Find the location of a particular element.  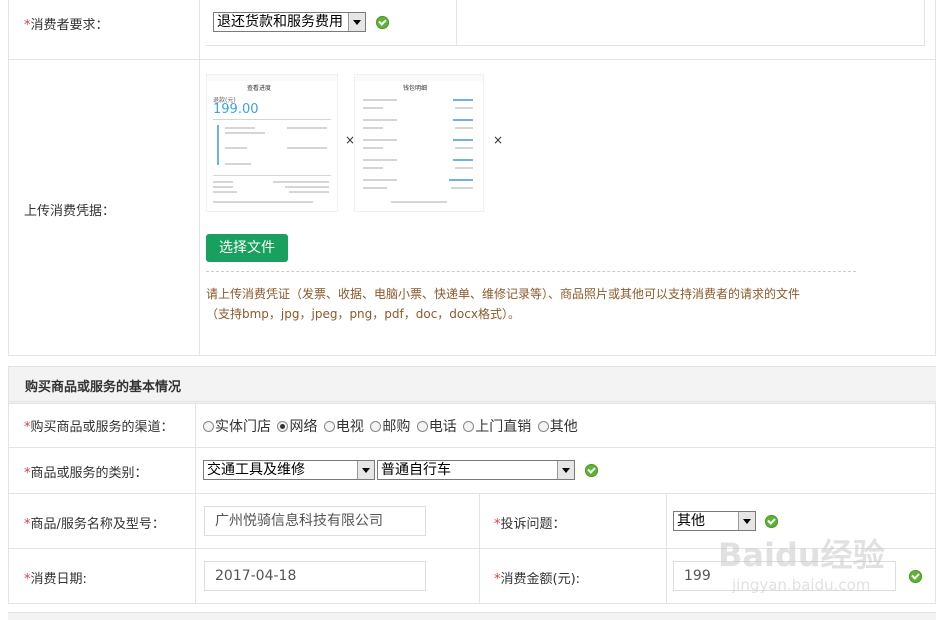

category-label: *商品或服务的类别： is located at coordinates (86, 473).